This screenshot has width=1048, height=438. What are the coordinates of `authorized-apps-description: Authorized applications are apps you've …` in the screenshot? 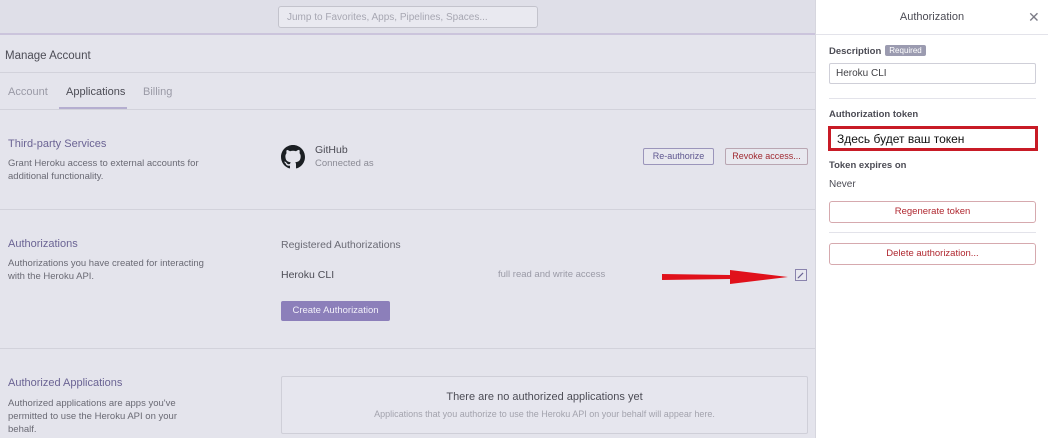 It's located at (92, 416).